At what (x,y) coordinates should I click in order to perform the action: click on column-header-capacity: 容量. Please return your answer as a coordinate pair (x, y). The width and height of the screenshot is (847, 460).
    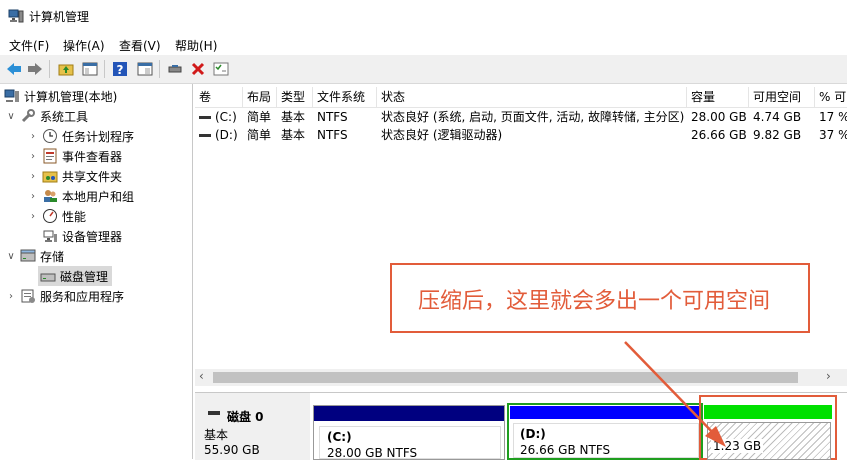
    Looking at the image, I should click on (718, 97).